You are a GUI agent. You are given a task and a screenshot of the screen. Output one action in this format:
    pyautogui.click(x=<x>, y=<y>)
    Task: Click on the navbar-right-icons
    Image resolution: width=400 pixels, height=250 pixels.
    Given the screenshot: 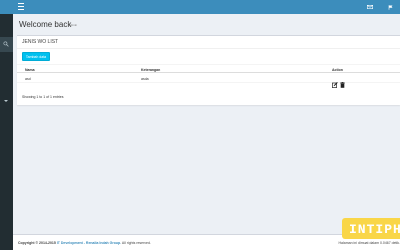 What is the action you would take?
    pyautogui.click(x=380, y=7)
    